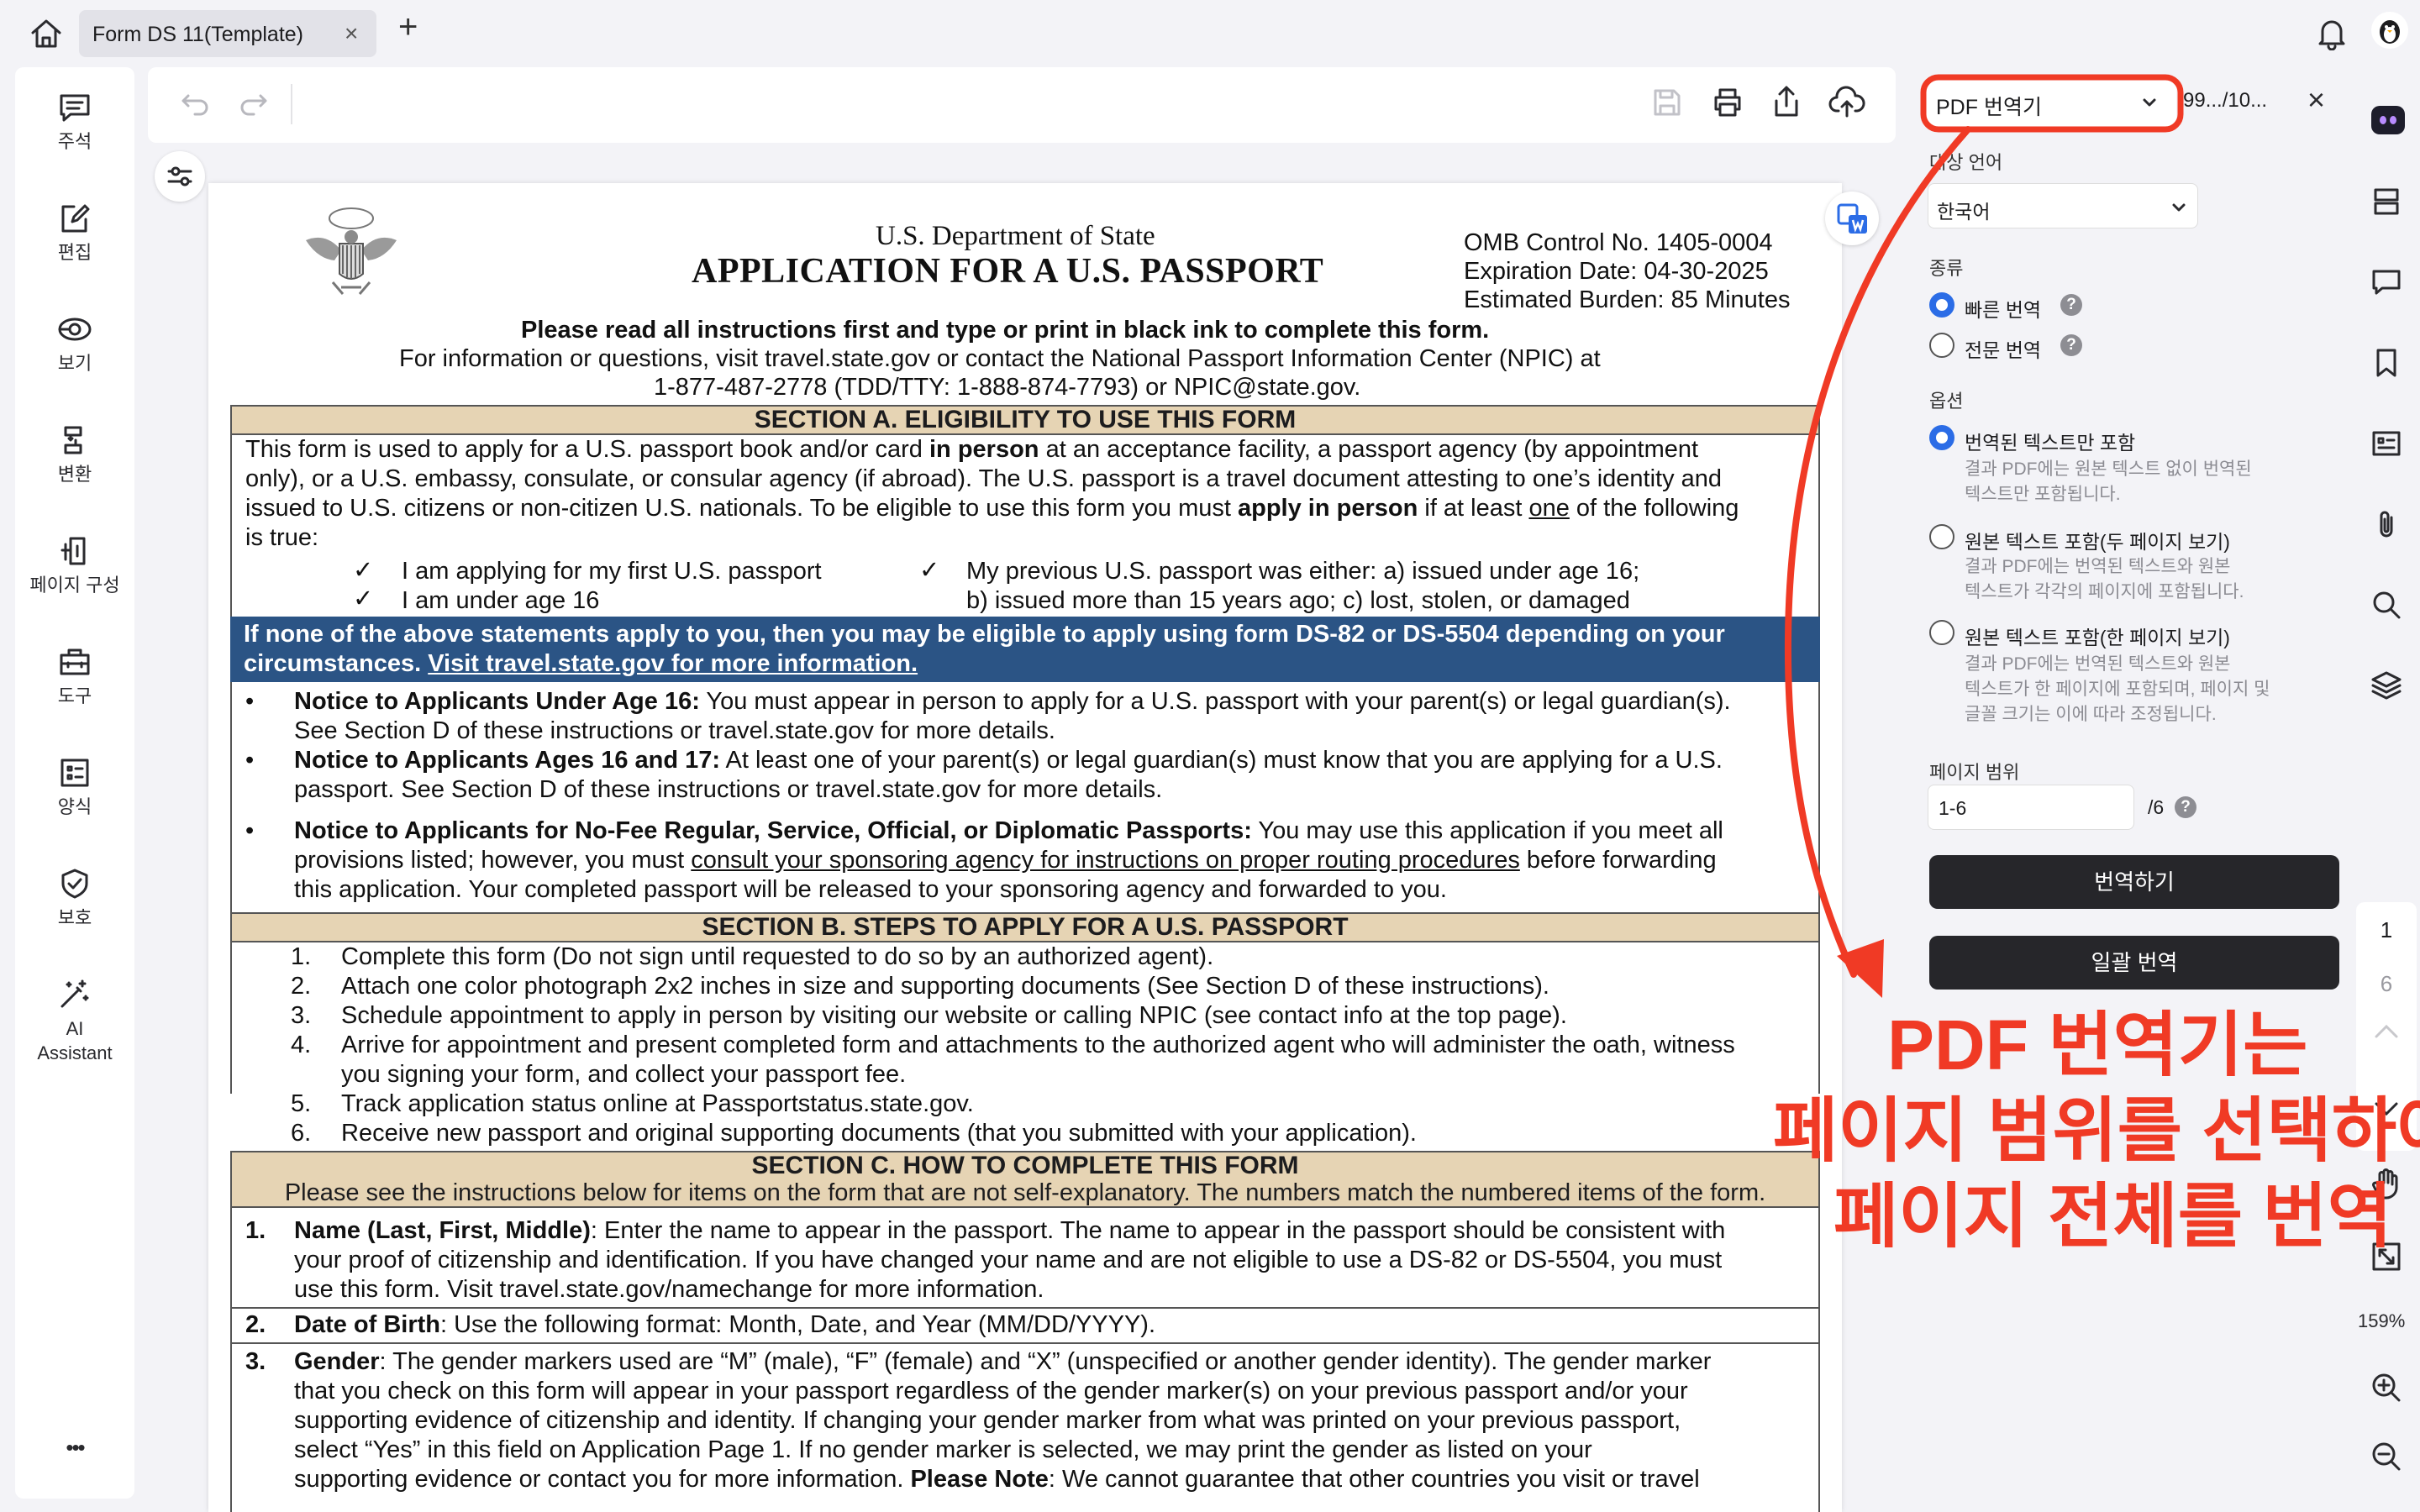  I want to click on options-label: 옵션, so click(1946, 401).